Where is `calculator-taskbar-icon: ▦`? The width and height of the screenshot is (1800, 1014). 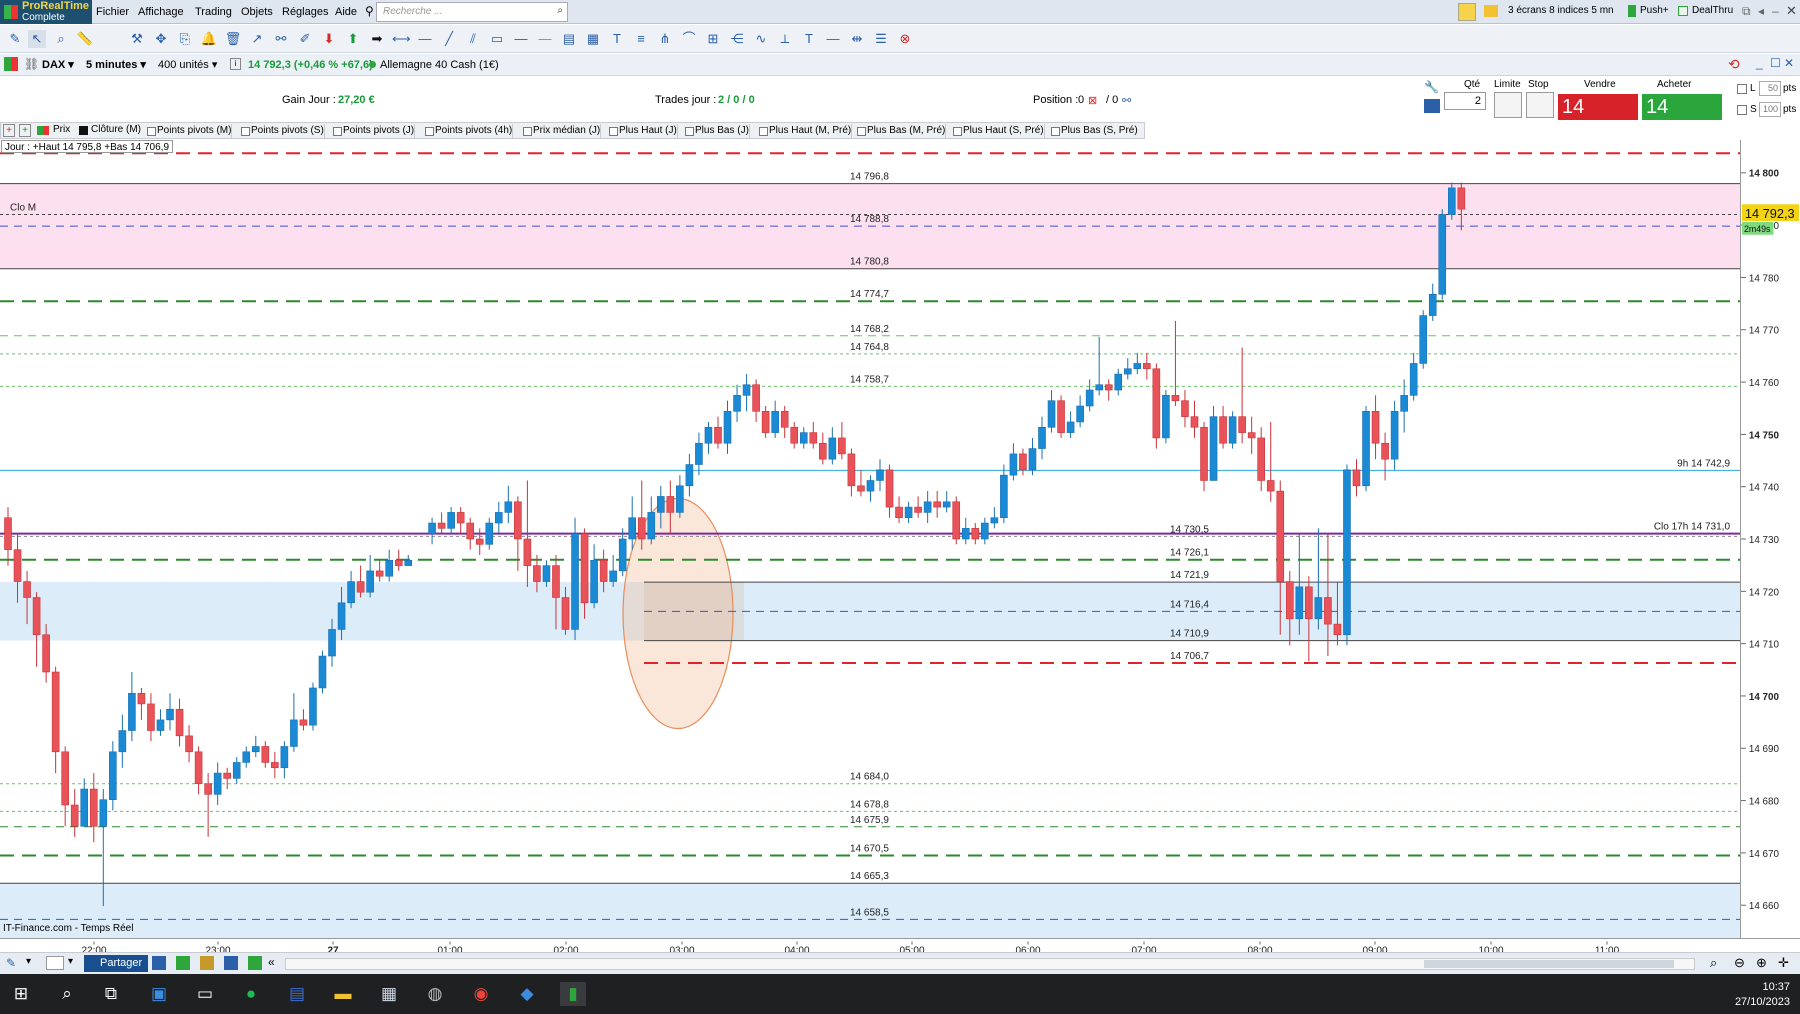 calculator-taskbar-icon: ▦ is located at coordinates (389, 994).